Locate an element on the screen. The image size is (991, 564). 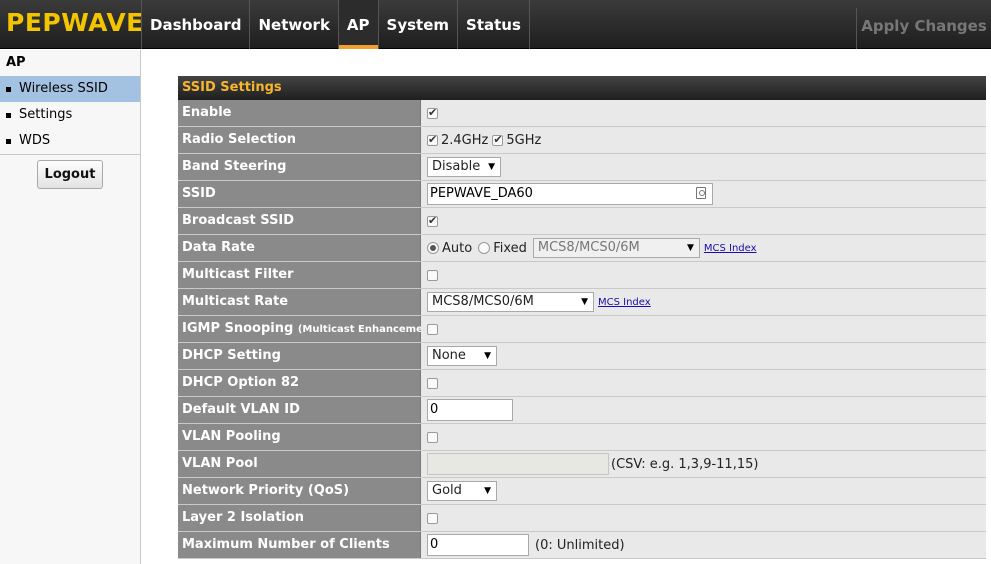
logout-button: Logout is located at coordinates (70, 174).